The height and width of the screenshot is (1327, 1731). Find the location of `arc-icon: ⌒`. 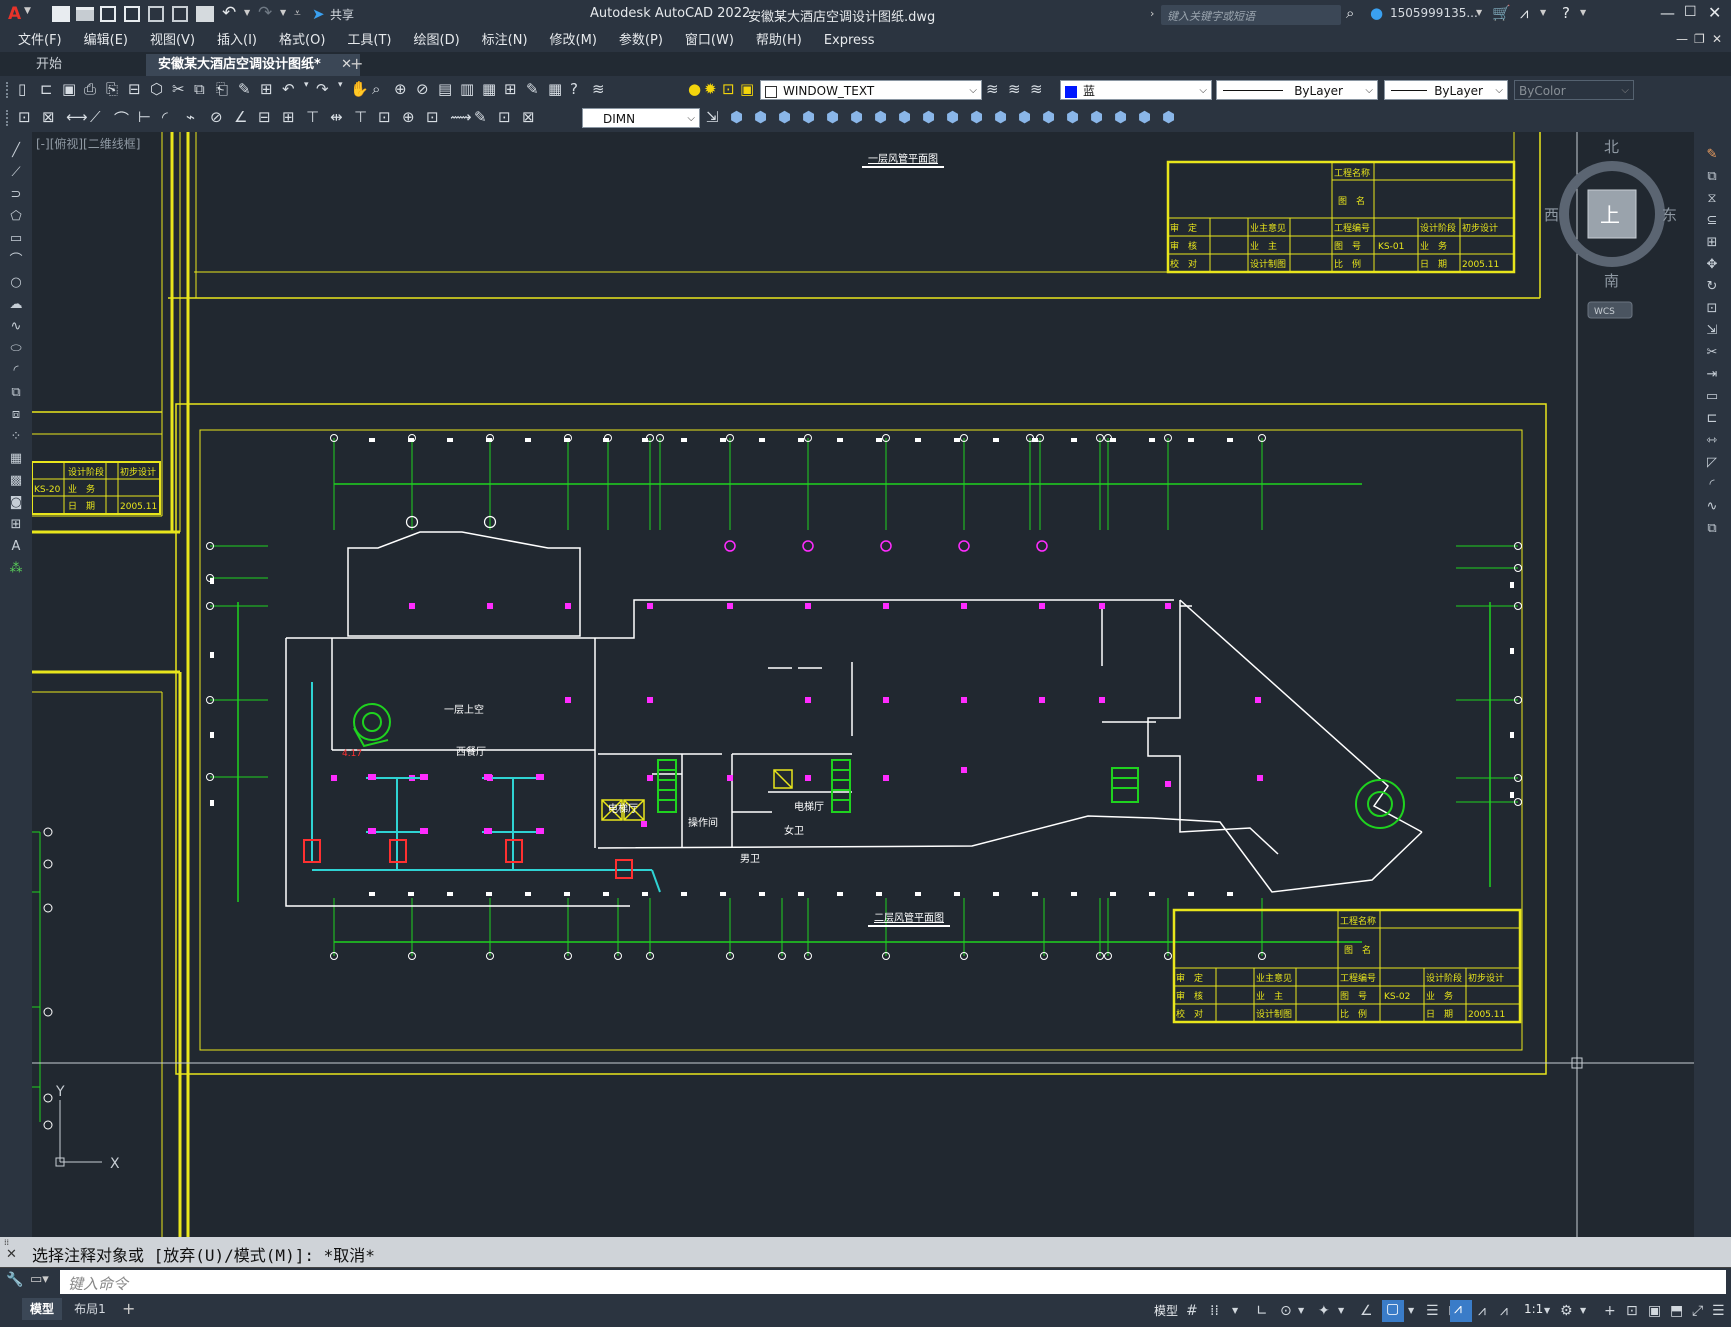

arc-icon: ⌒ is located at coordinates (16, 261).